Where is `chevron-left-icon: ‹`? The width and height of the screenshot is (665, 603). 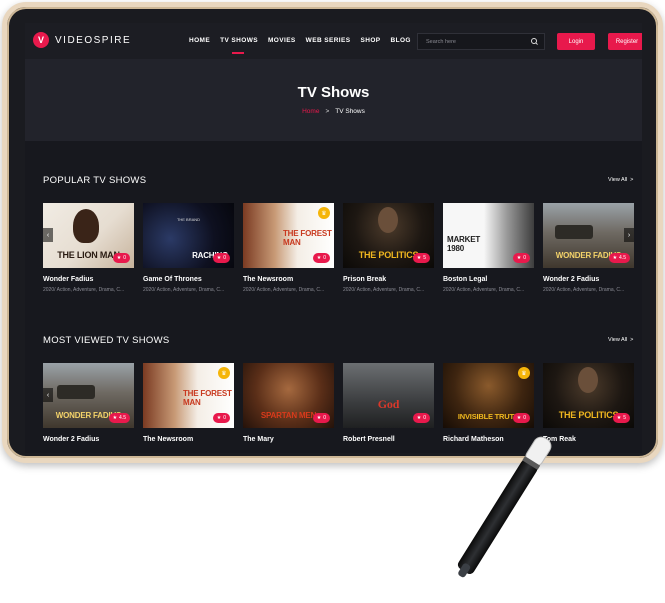 chevron-left-icon: ‹ is located at coordinates (48, 395).